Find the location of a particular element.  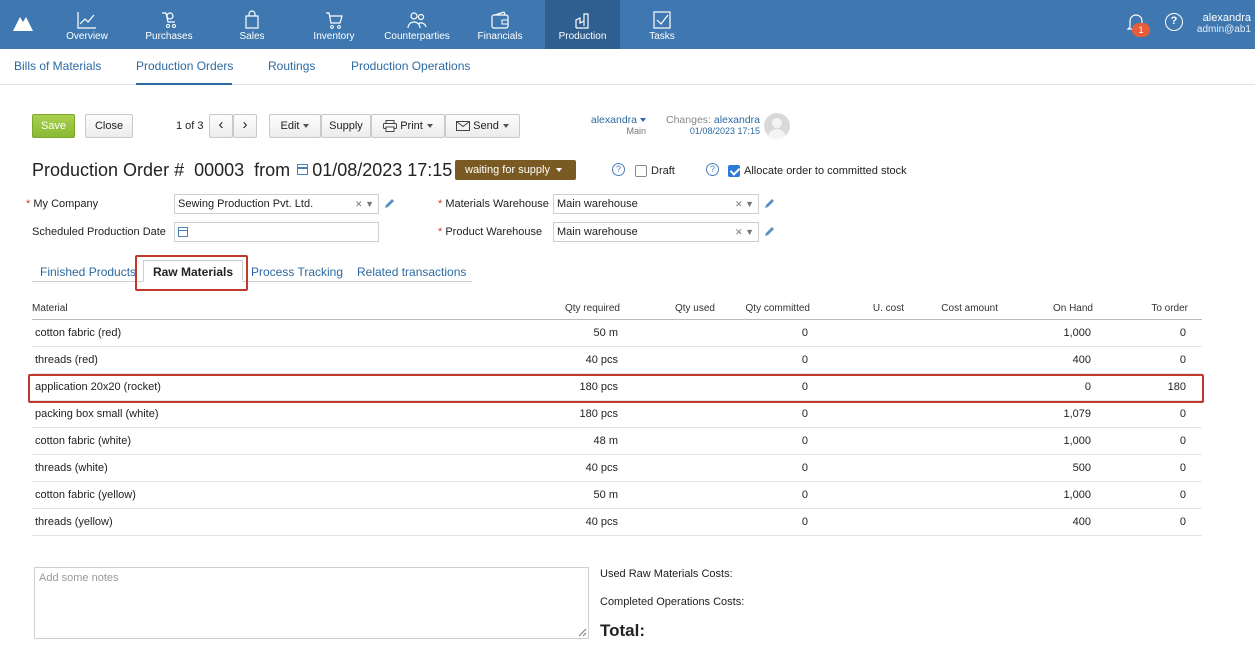

cell-qty-required: 50 m is located at coordinates (605, 333).